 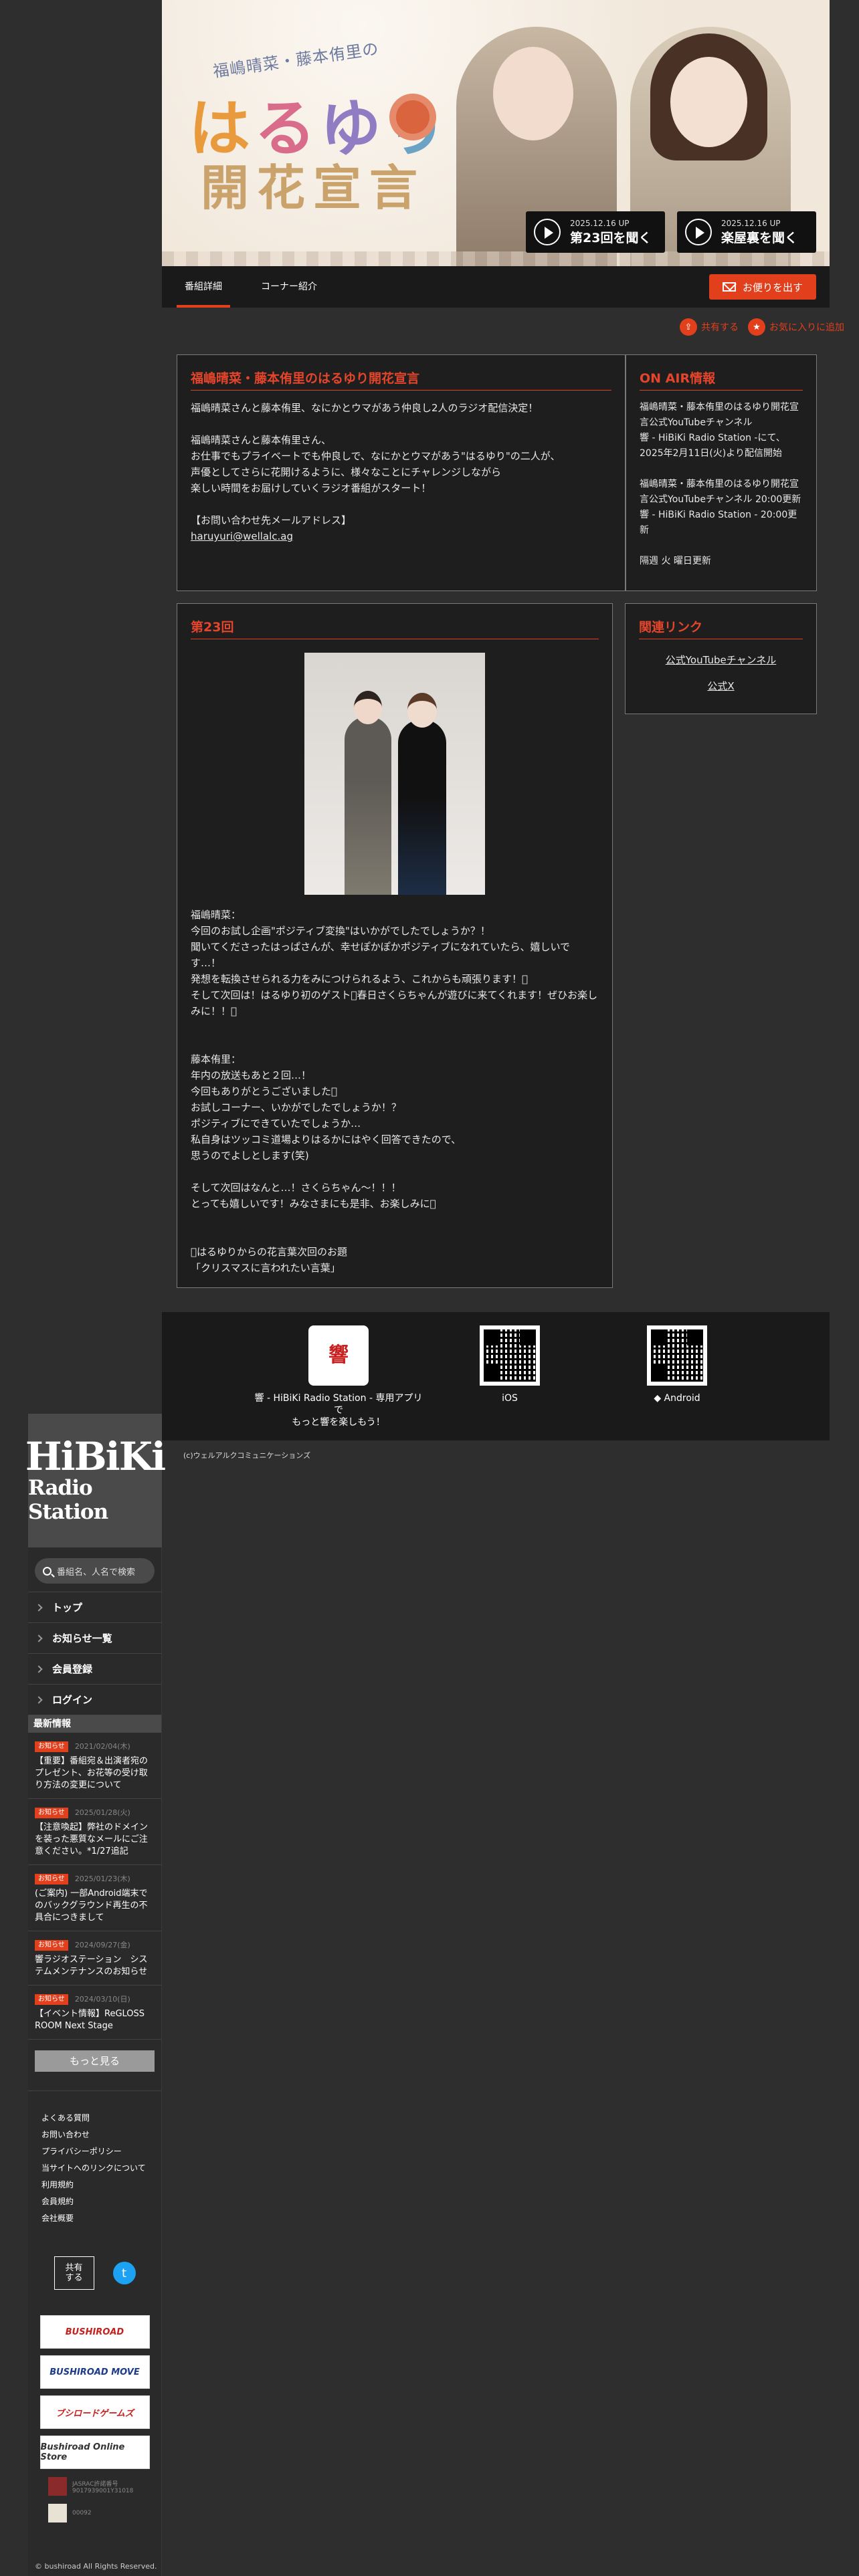 I want to click on play-backstage-button: 2025.12.16 UP 楽屋裏を聞く, so click(x=747, y=232).